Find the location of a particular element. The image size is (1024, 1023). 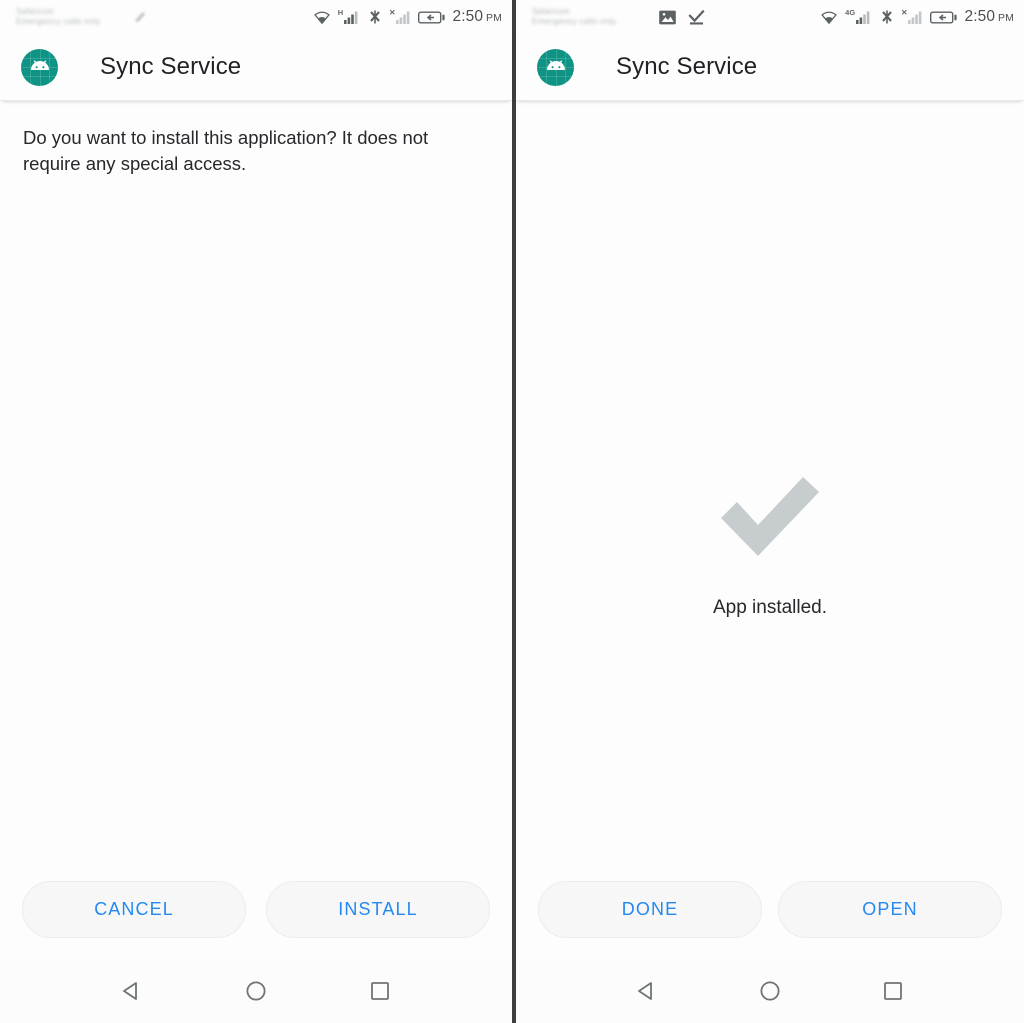

notification-icons-group is located at coordinates (682, 17).